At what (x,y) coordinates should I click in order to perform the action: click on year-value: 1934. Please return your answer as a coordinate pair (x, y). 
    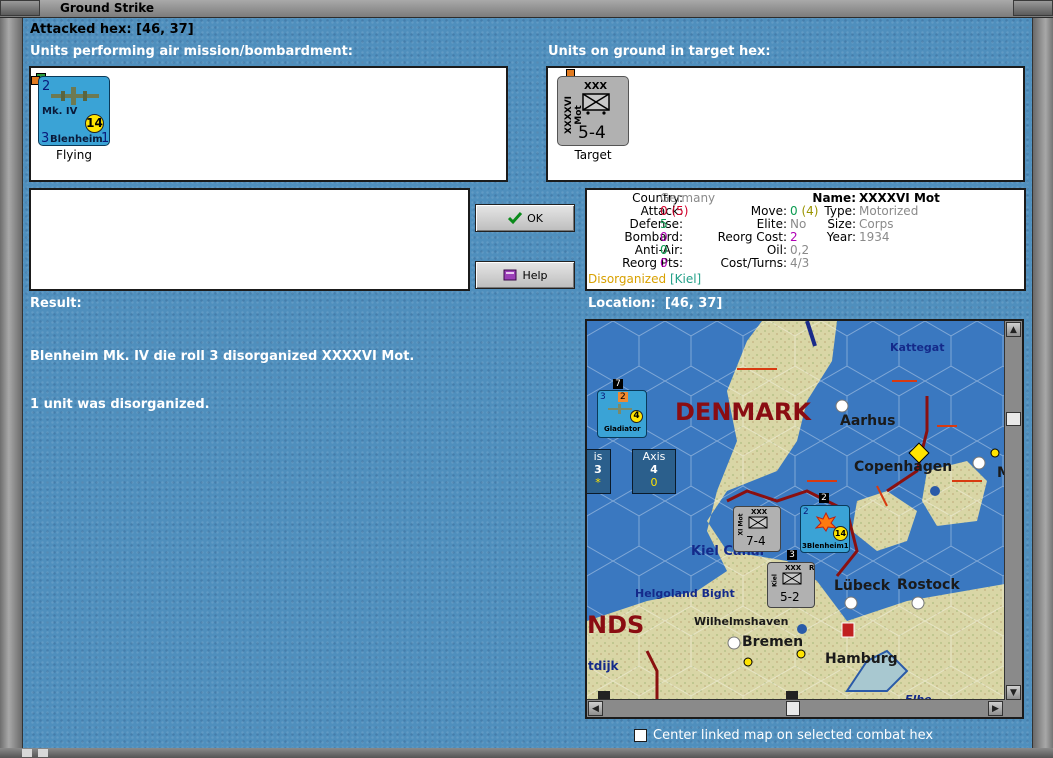
    Looking at the image, I should click on (874, 237).